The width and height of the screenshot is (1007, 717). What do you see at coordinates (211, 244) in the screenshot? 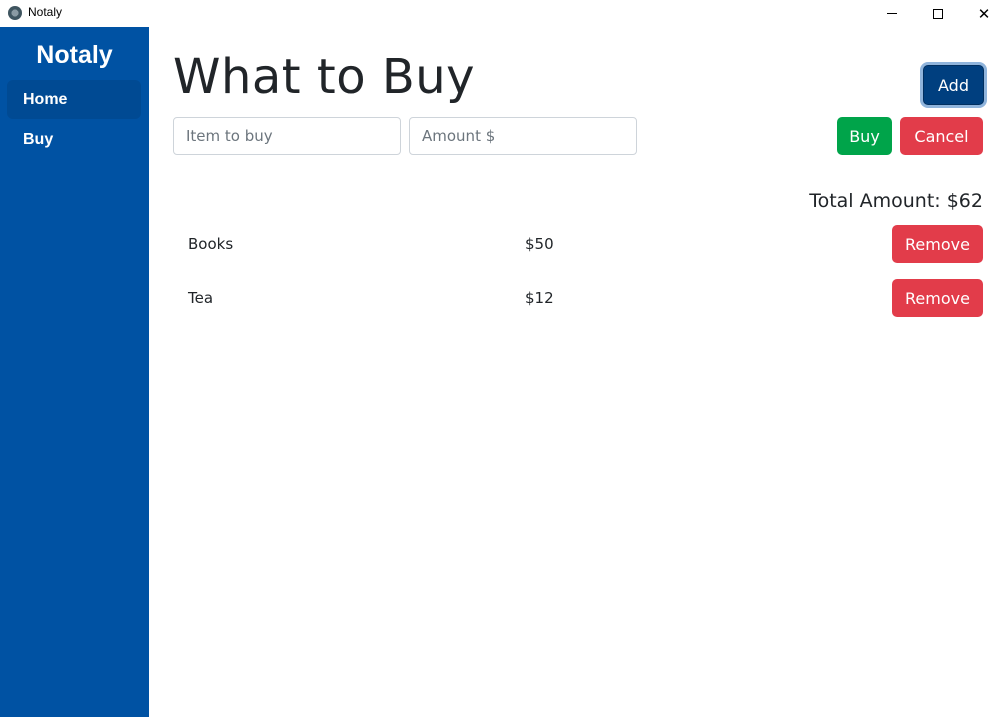
I see `item-name: Books` at bounding box center [211, 244].